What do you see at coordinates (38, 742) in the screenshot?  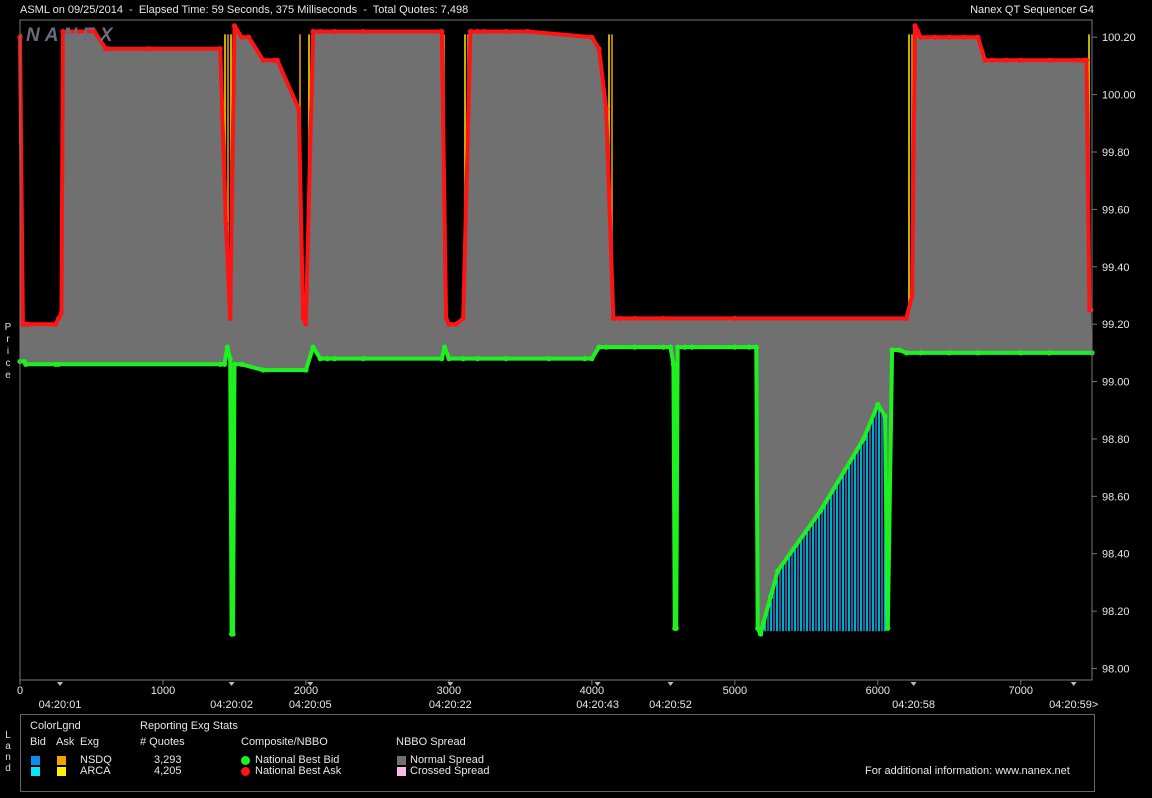 I see `legend-bid-header: Bid` at bounding box center [38, 742].